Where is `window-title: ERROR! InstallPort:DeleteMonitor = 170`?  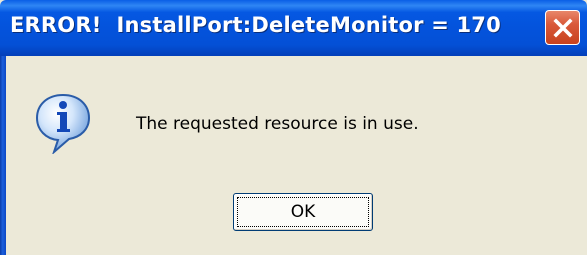
window-title: ERROR! InstallPort:DeleteMonitor = 170 is located at coordinates (255, 25).